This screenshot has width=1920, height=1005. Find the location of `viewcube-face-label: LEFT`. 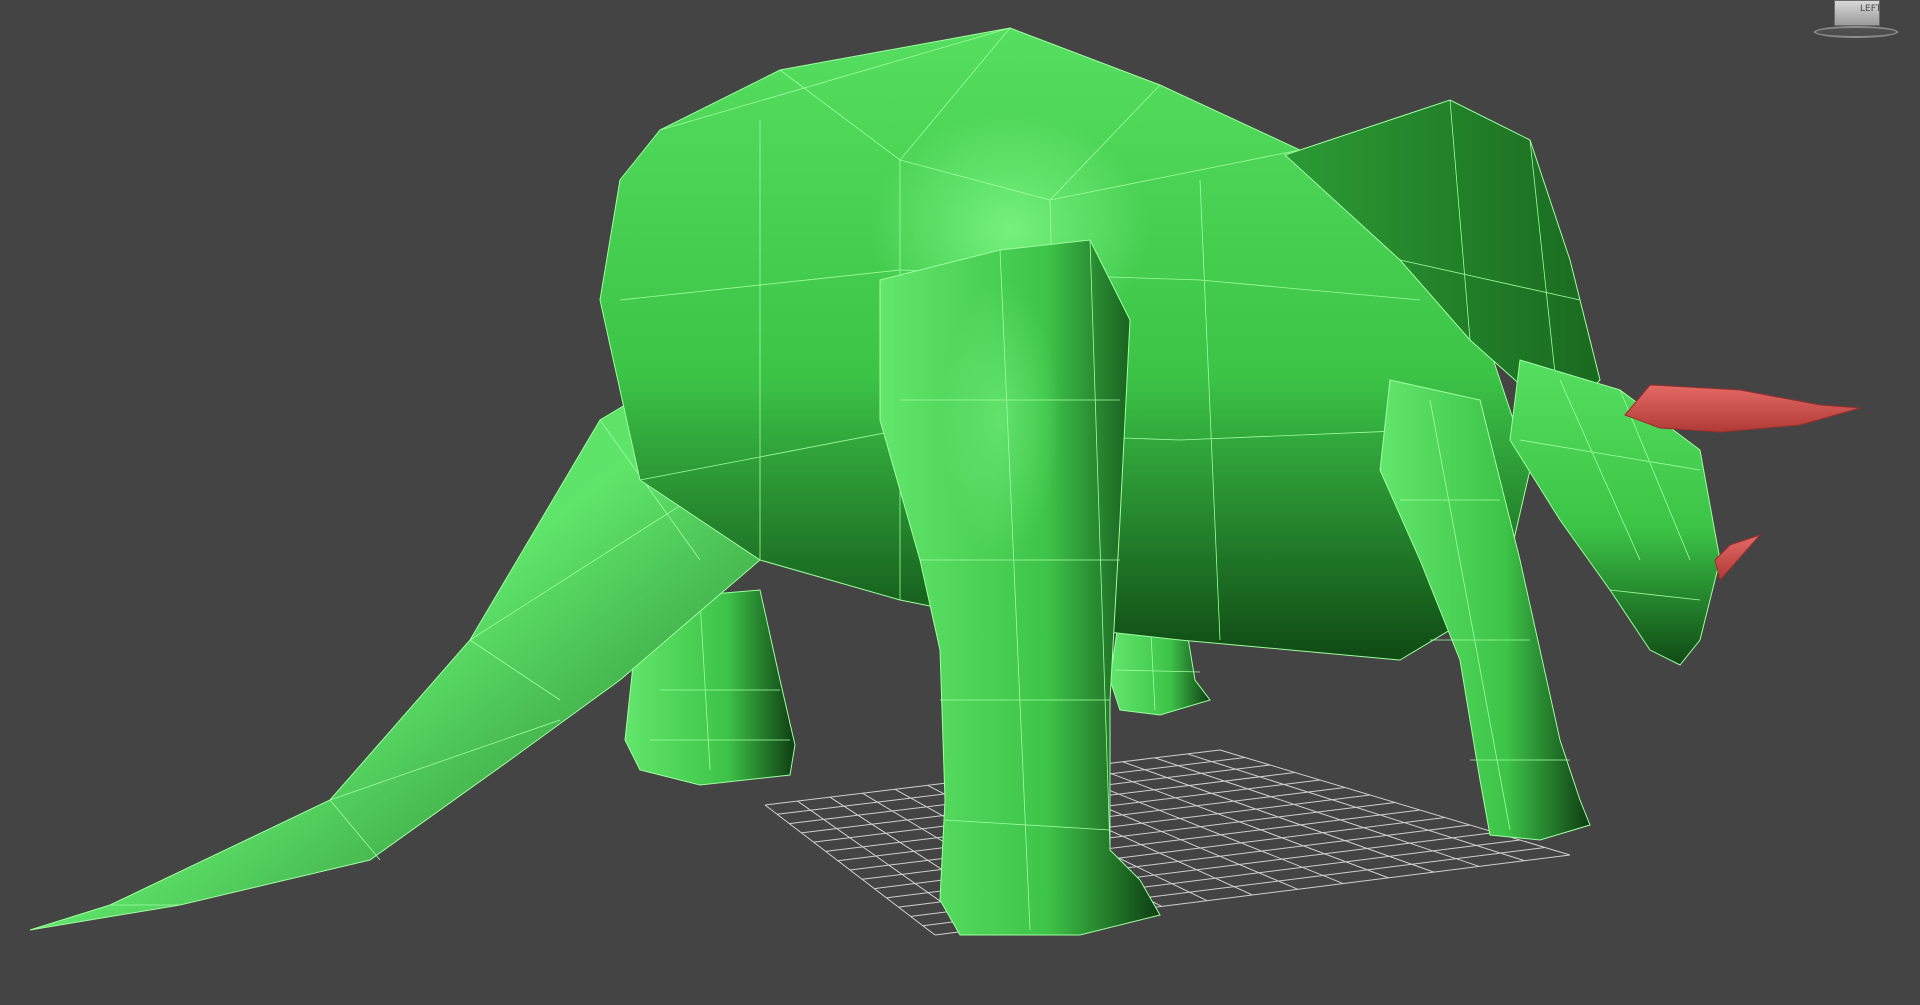

viewcube-face-label: LEFT is located at coordinates (1871, 9).